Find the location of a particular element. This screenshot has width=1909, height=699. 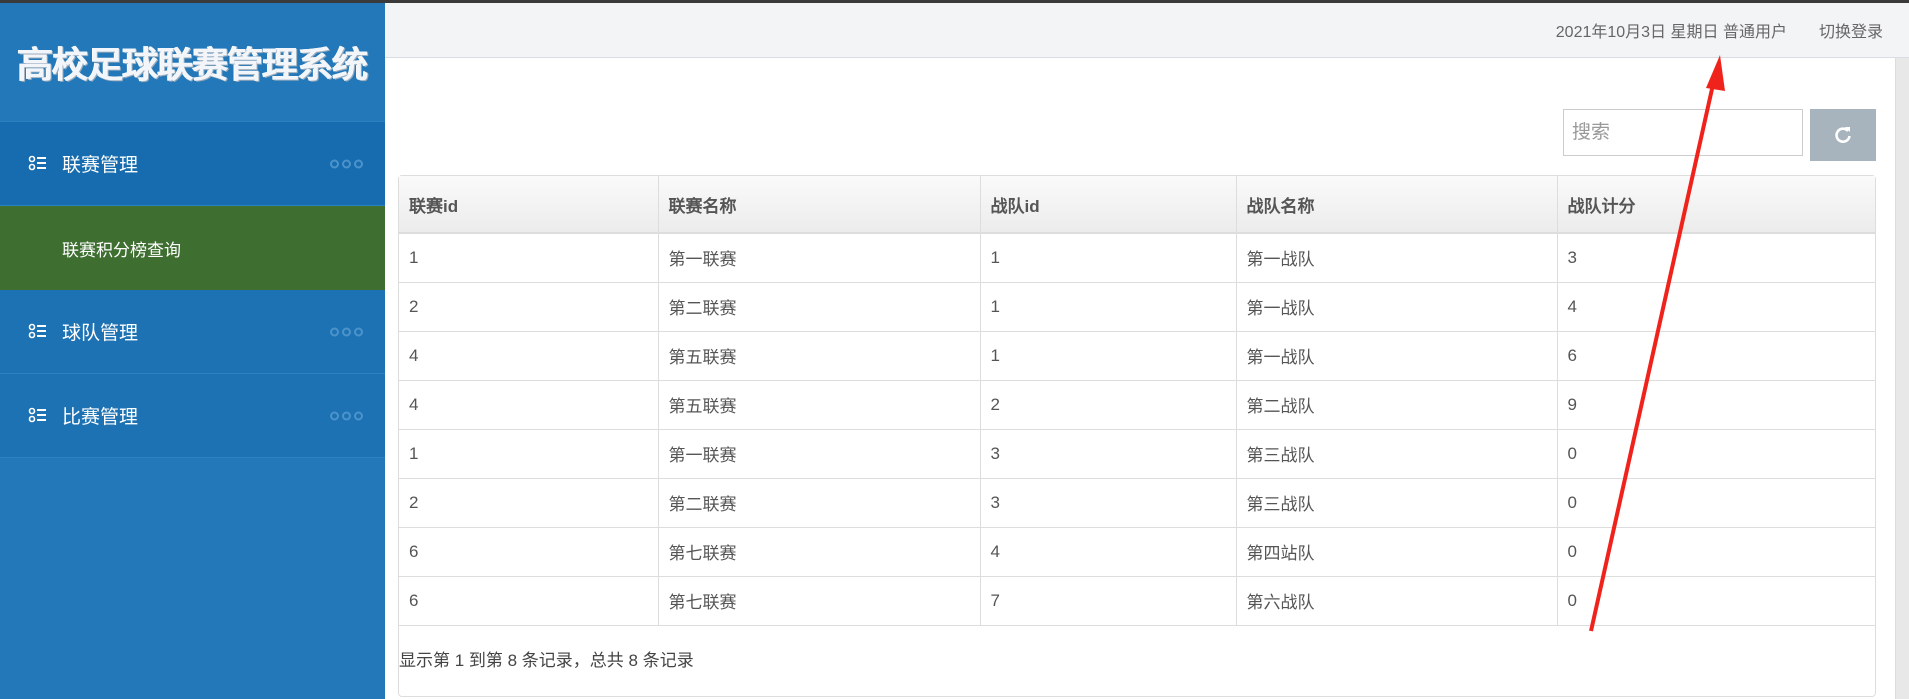

table-row: 1 第一联赛 1 第一战队 3 is located at coordinates (1137, 258).